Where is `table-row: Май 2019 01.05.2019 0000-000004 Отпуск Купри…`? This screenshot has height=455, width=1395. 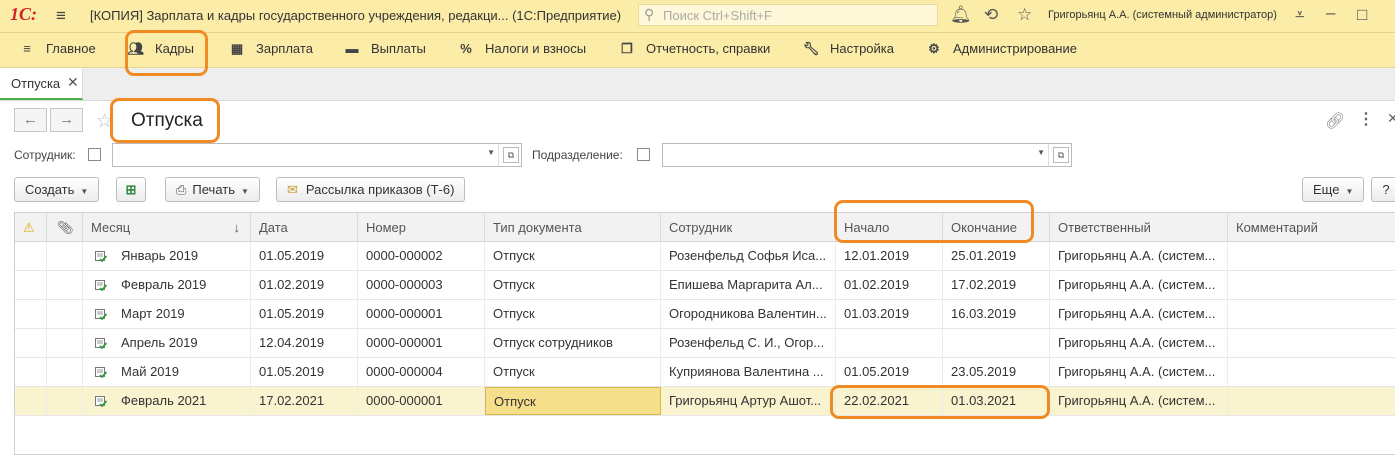 table-row: Май 2019 01.05.2019 0000-000004 Отпуск Купри… is located at coordinates (705, 372).